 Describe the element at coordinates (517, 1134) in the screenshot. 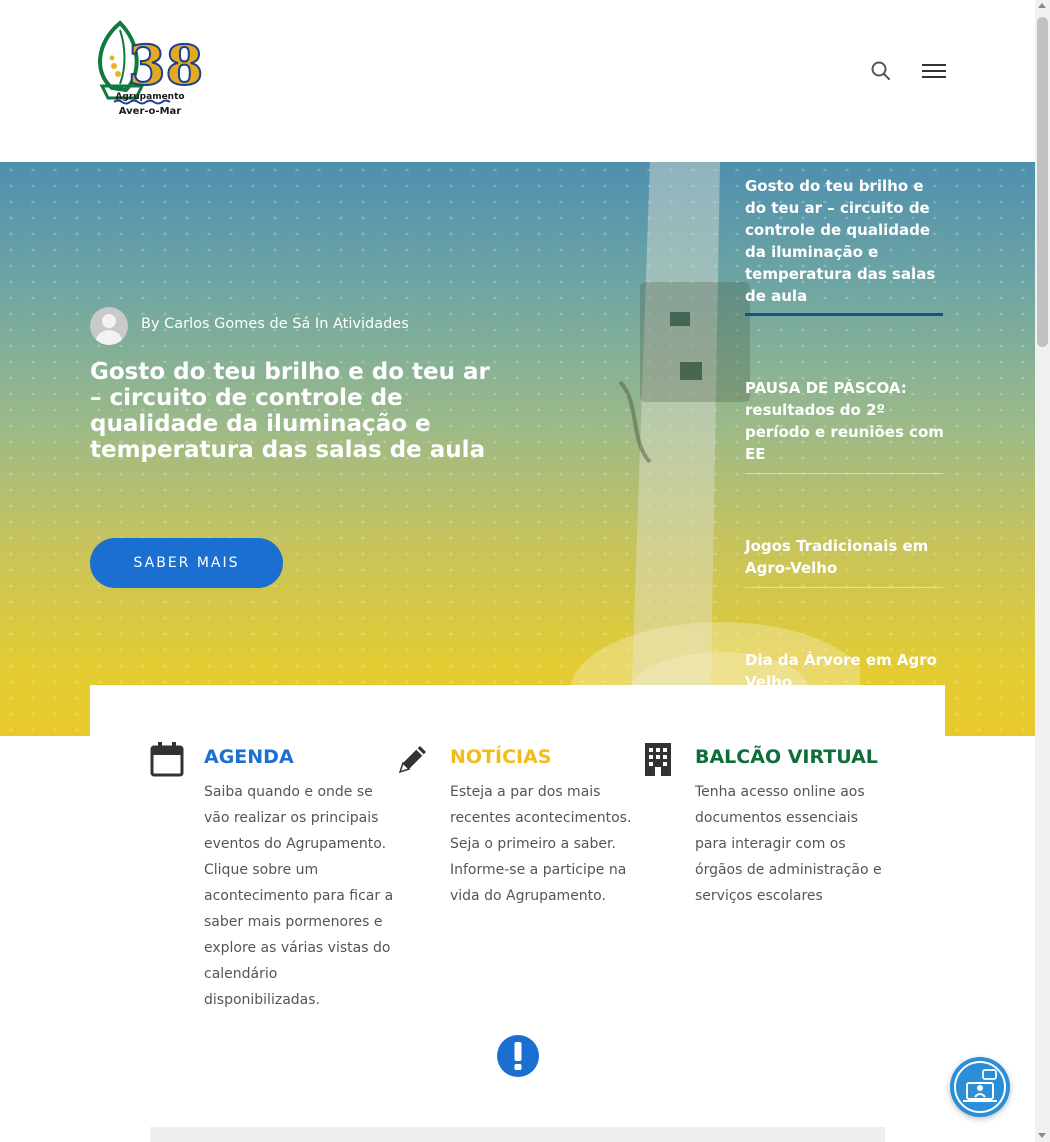

I see `next-section-strip` at that location.